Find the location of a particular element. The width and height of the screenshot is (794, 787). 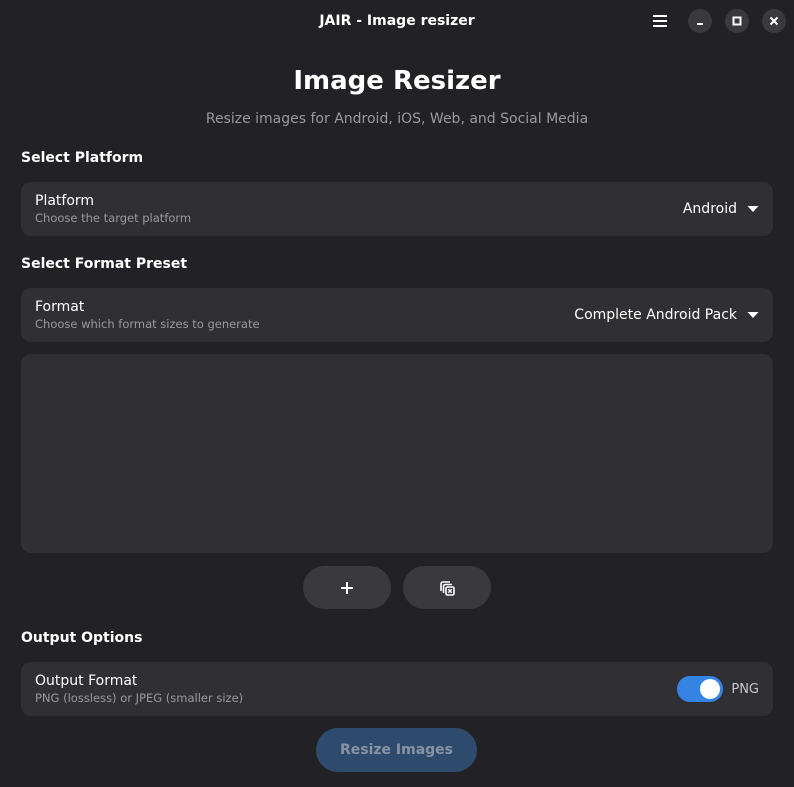

format-row-subtitle: Choose which format sizes to generate is located at coordinates (147, 324).